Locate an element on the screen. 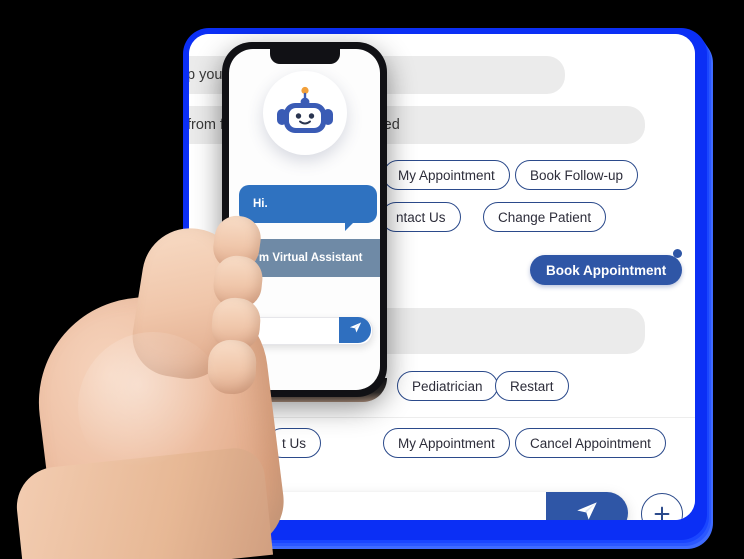 The height and width of the screenshot is (559, 744). hand-highlight is located at coordinates (153, 407).